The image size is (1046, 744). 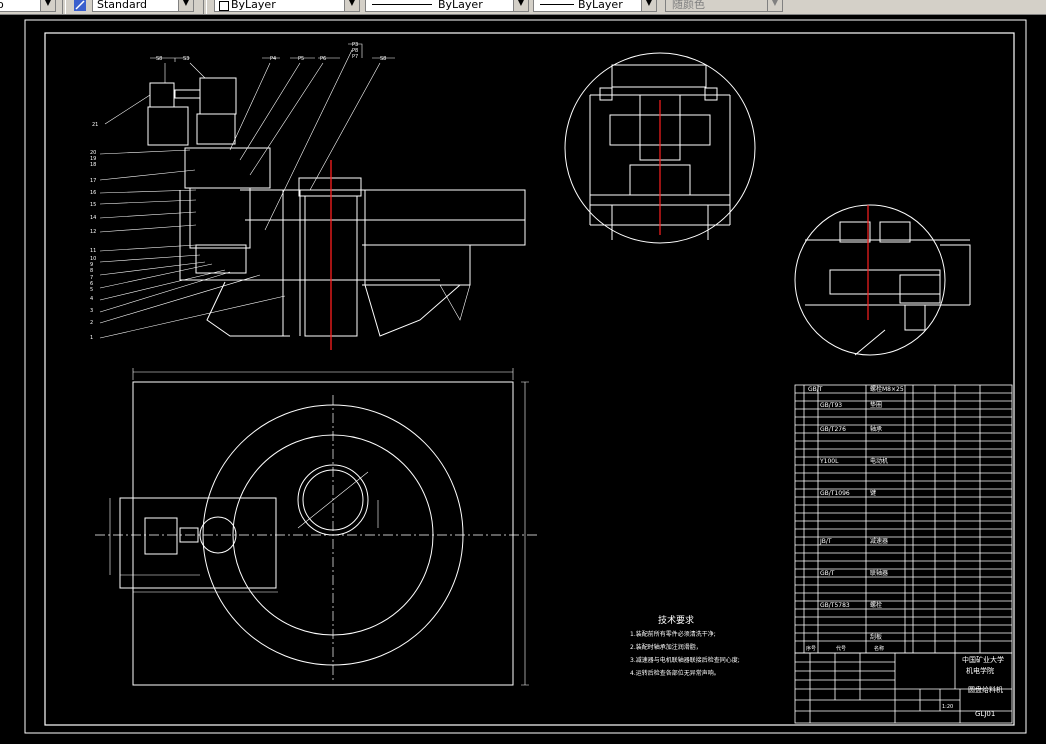 I want to click on svg-text: 名称, so click(x=879, y=648).